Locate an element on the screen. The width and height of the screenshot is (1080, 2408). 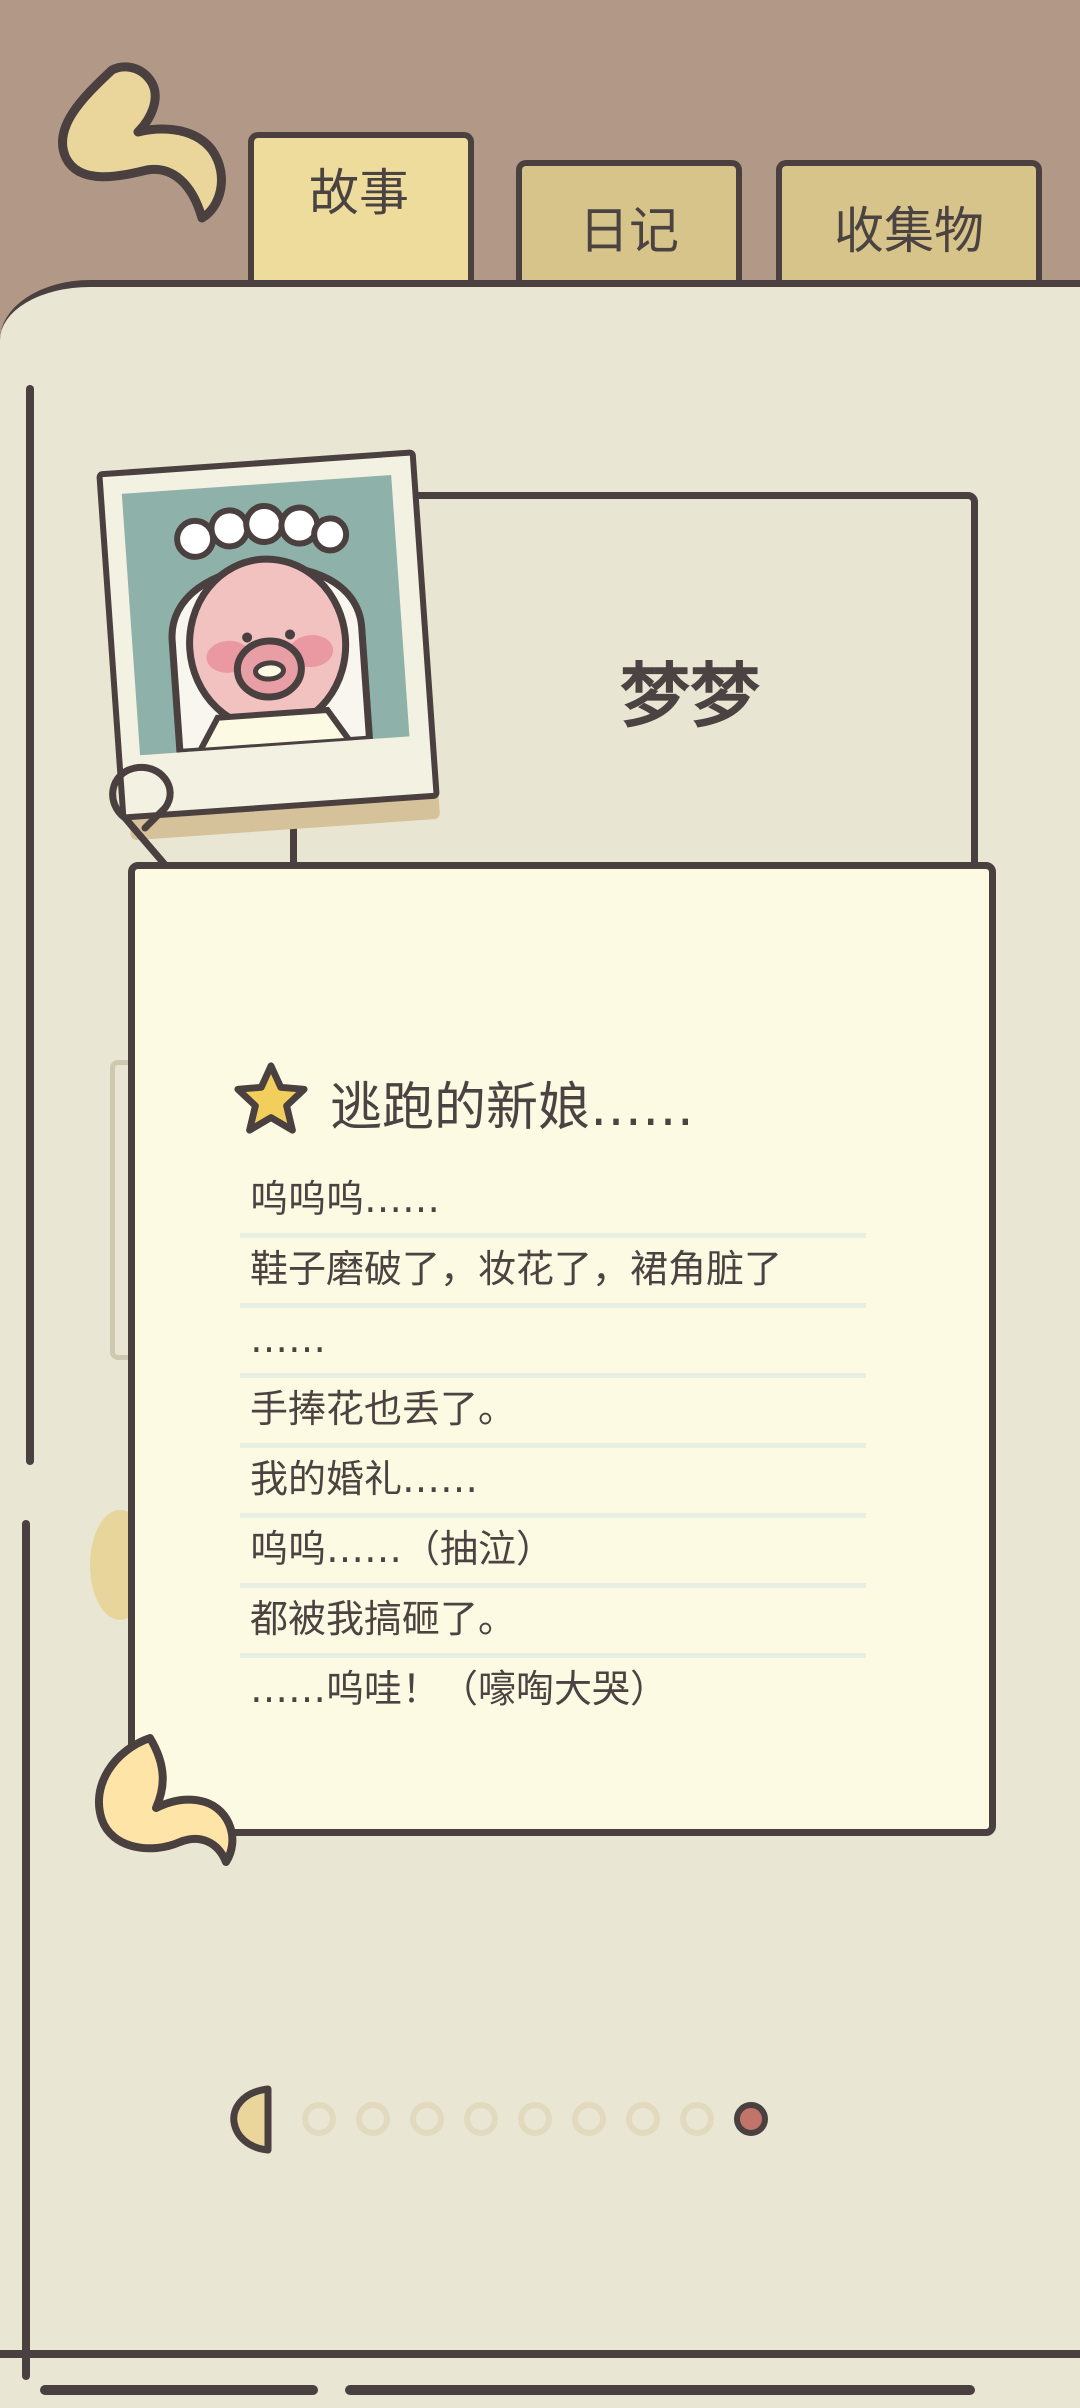
corner-curl-icon is located at coordinates (165, 1800).